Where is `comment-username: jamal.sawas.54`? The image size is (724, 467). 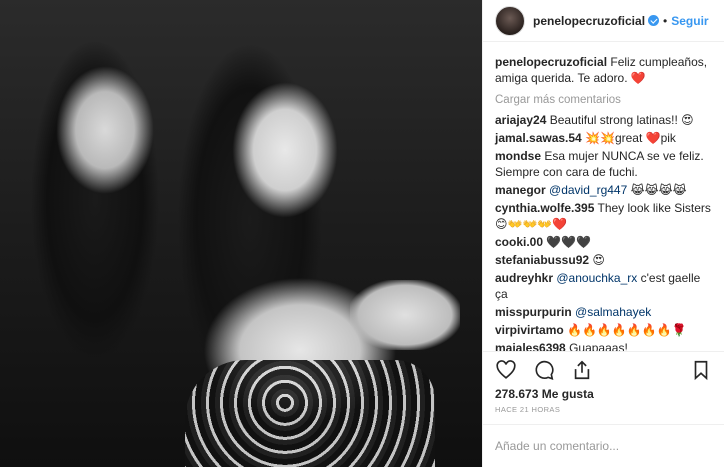
comment-username: jamal.sawas.54 is located at coordinates (538, 138).